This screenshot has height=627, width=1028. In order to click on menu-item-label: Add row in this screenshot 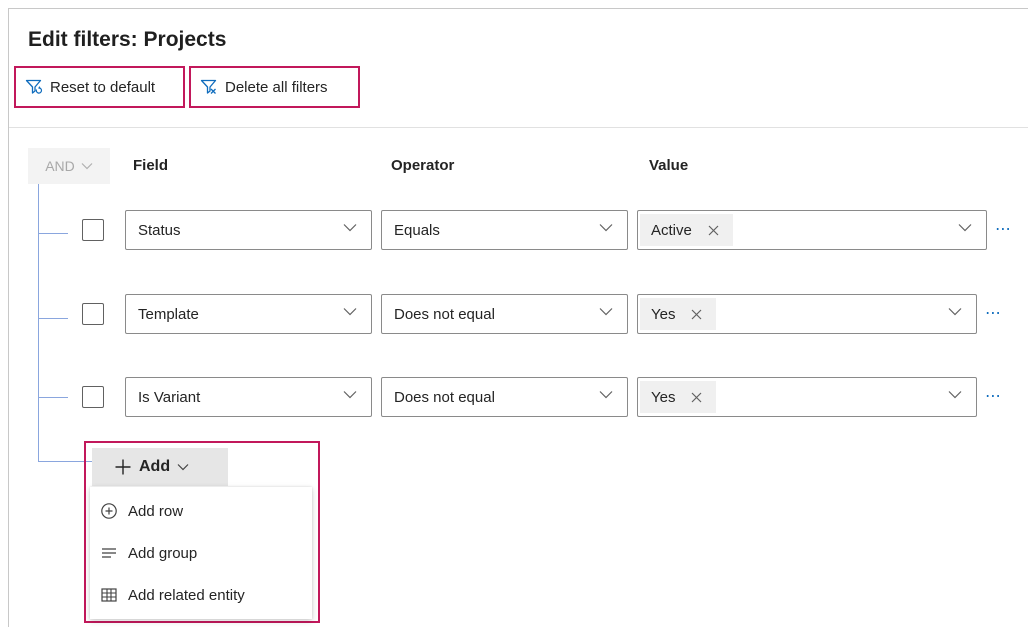, I will do `click(156, 511)`.